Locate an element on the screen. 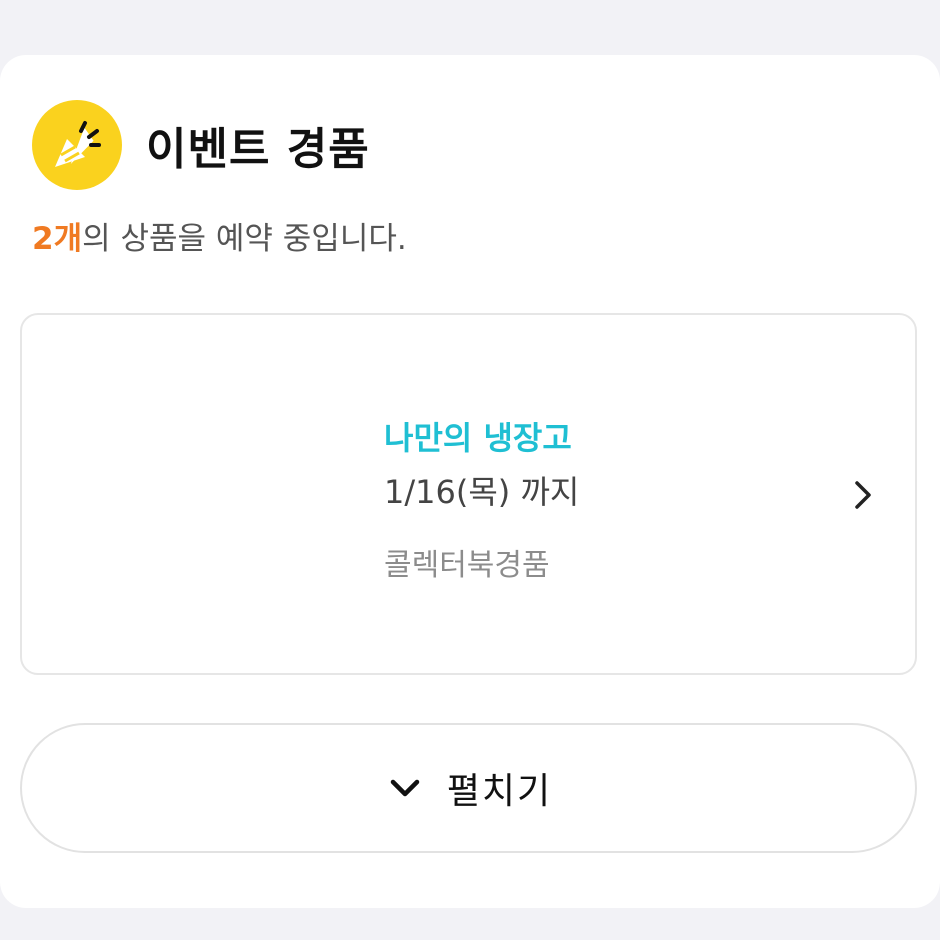  party-popper-icon is located at coordinates (77, 145).